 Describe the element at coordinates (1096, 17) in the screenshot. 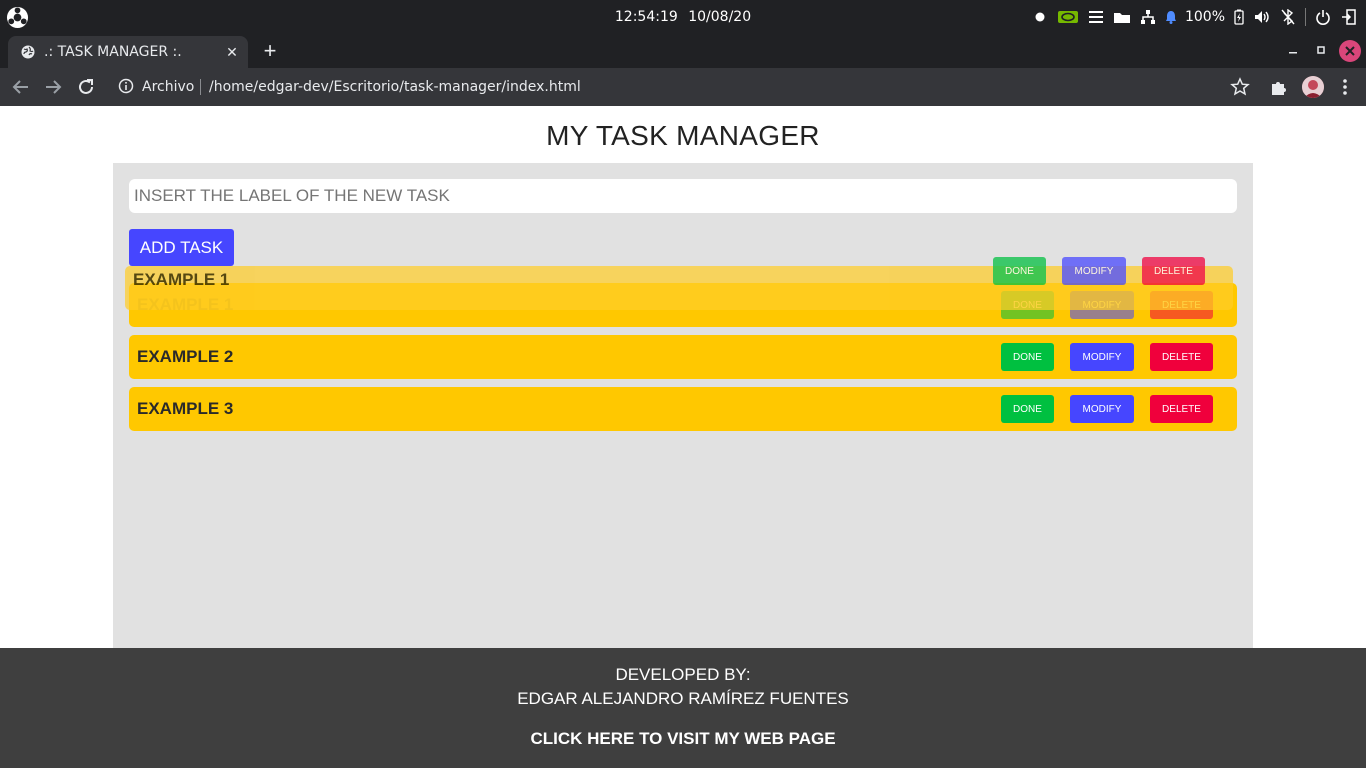

I see `menu-icon` at that location.